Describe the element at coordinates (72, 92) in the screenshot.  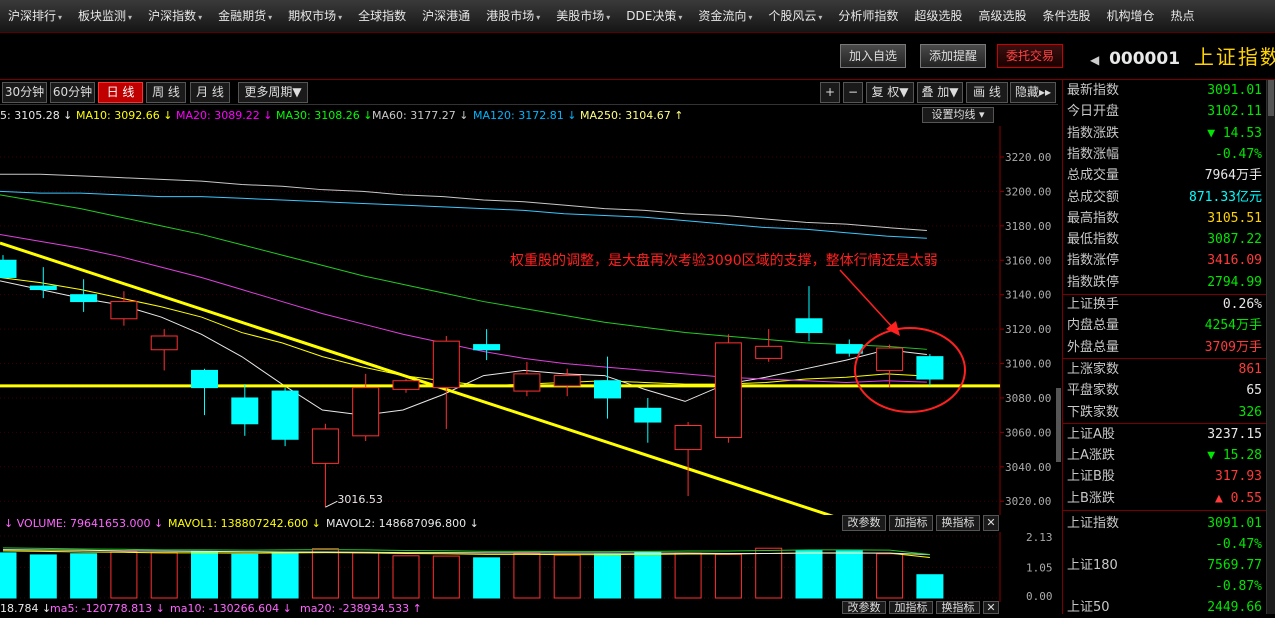
I see `period-60min-button: 60分钟` at that location.